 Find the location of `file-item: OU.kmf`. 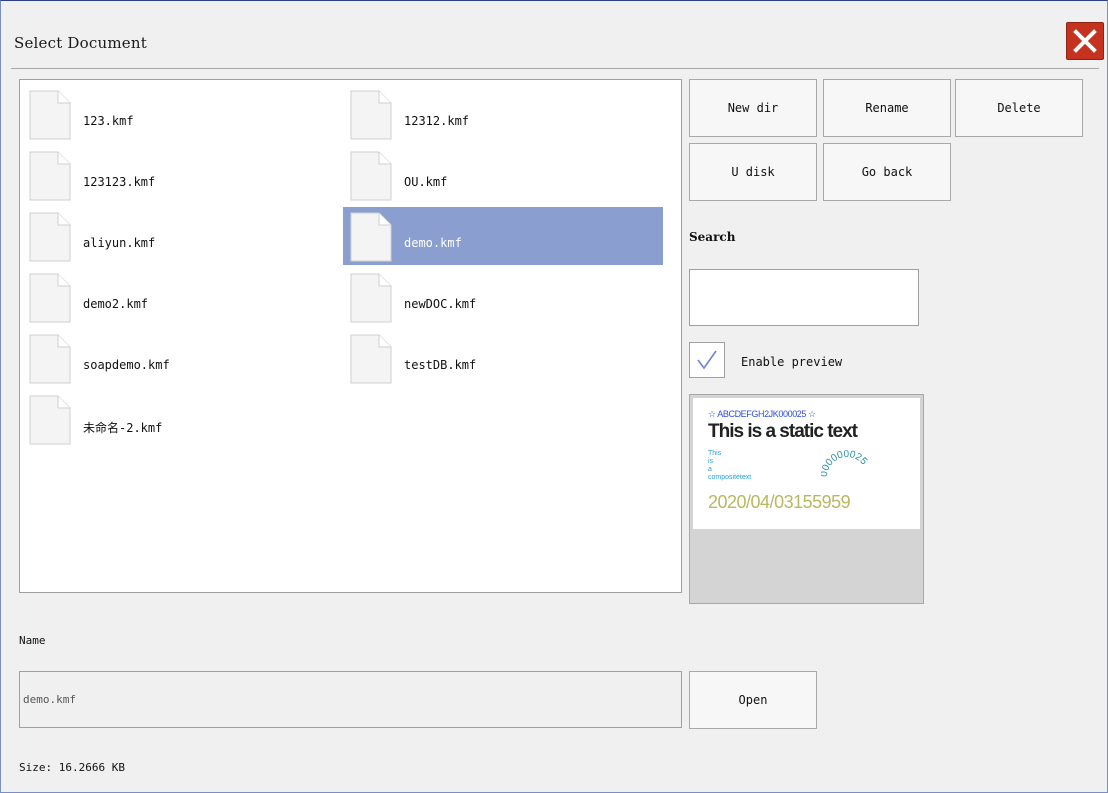

file-item: OU.kmf is located at coordinates (503, 175).